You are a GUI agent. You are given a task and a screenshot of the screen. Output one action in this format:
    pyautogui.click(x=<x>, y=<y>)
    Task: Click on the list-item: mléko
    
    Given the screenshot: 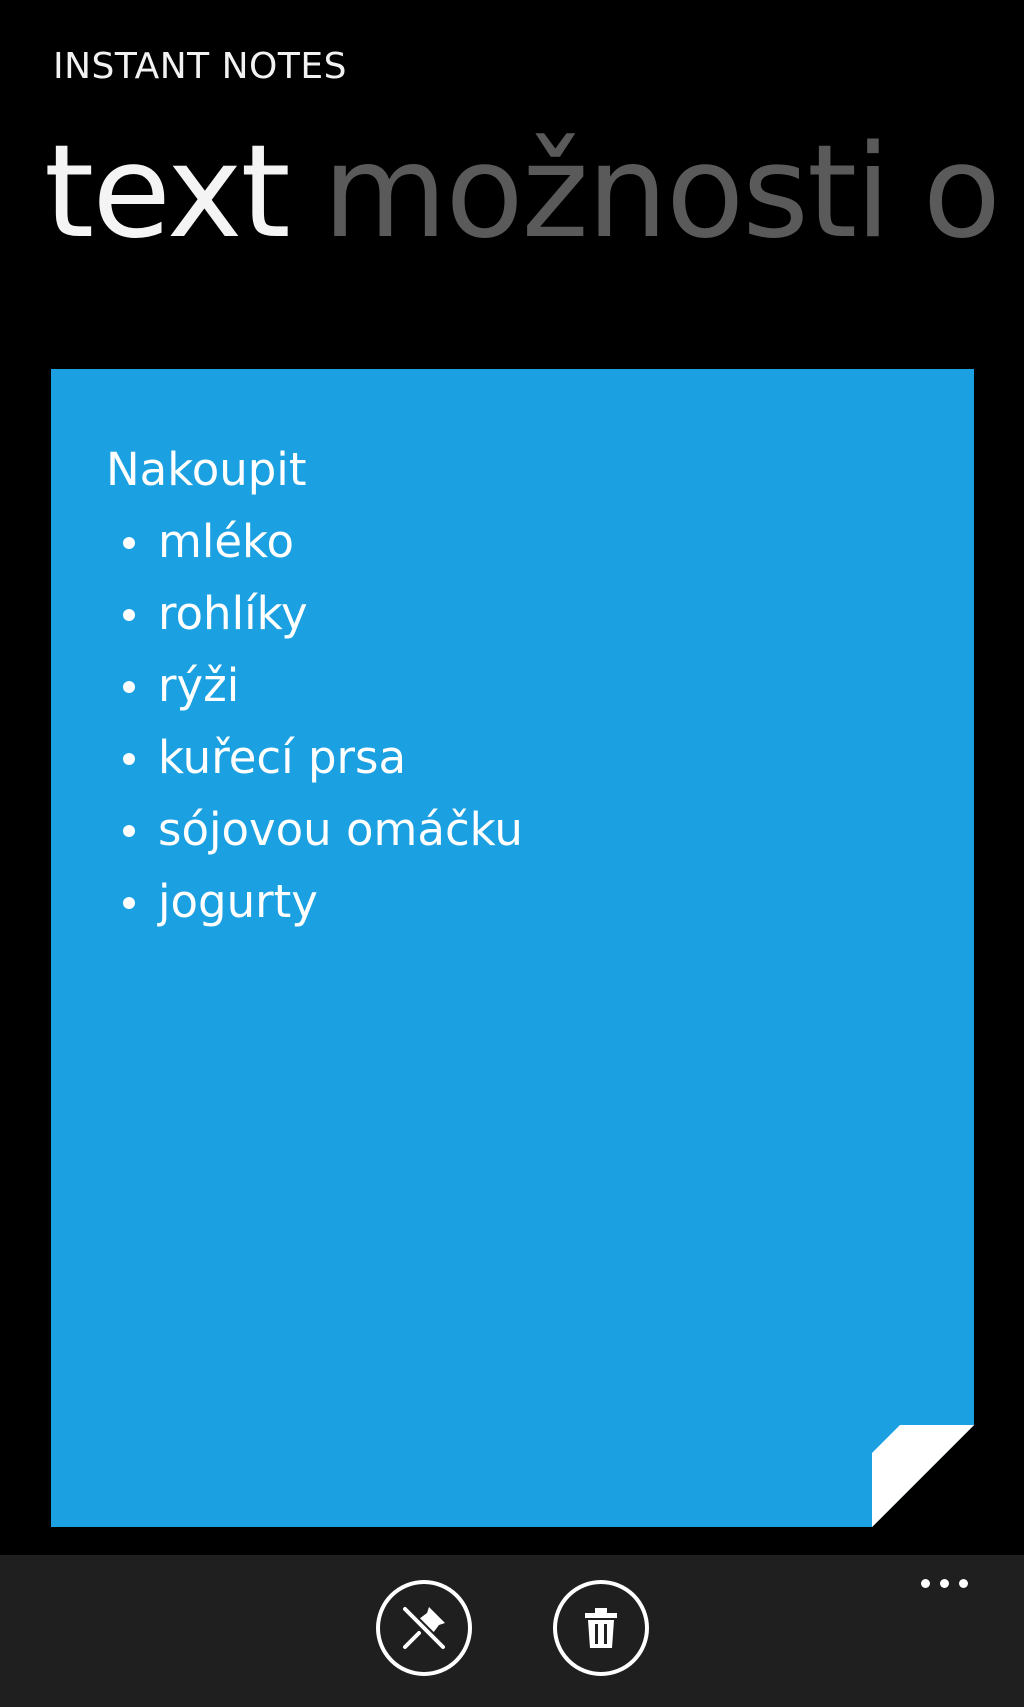 What is the action you would take?
    pyautogui.click(x=314, y=542)
    